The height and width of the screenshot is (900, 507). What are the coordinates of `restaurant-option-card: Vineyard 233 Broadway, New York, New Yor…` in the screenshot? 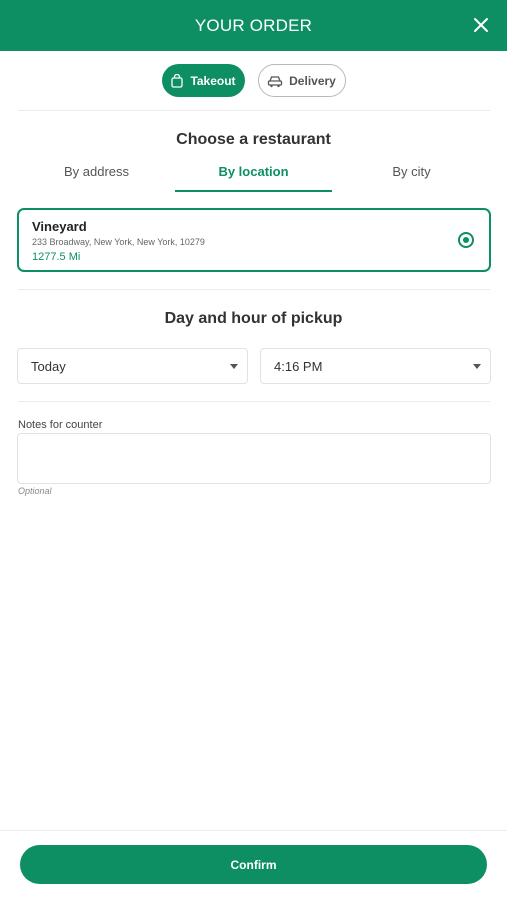 It's located at (254, 240).